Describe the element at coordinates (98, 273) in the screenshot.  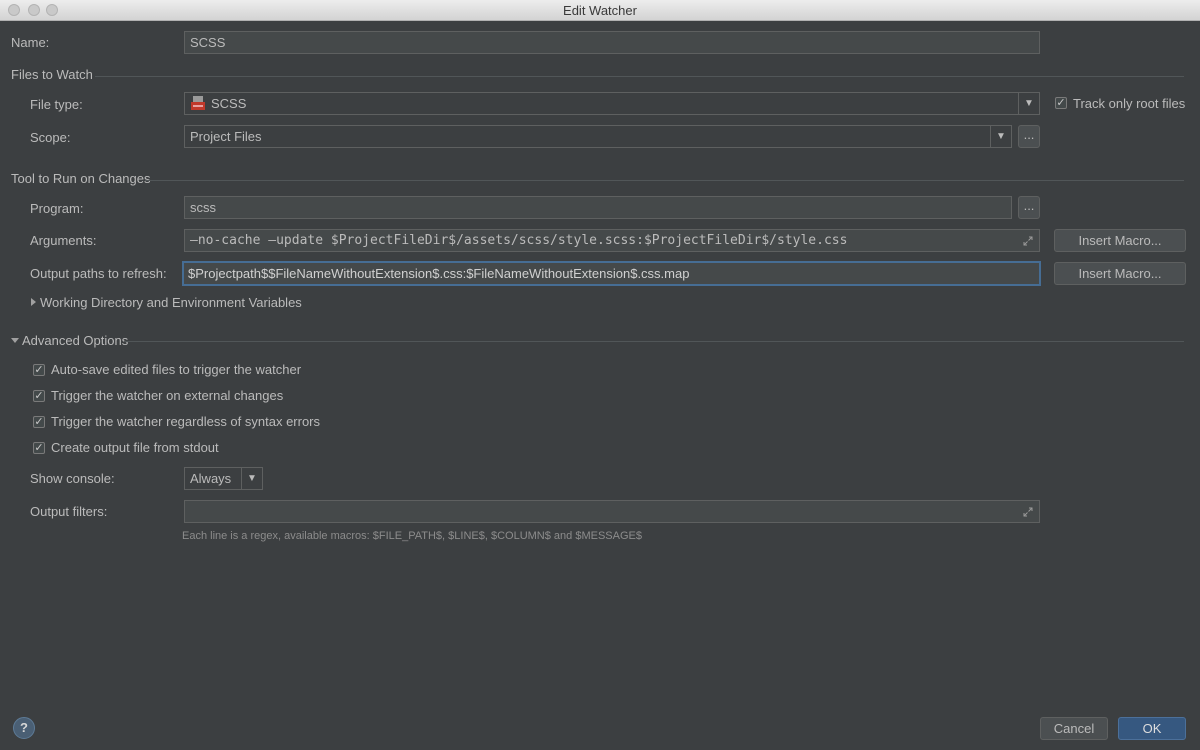
I see `output-paths-label: Output paths to refresh:` at that location.